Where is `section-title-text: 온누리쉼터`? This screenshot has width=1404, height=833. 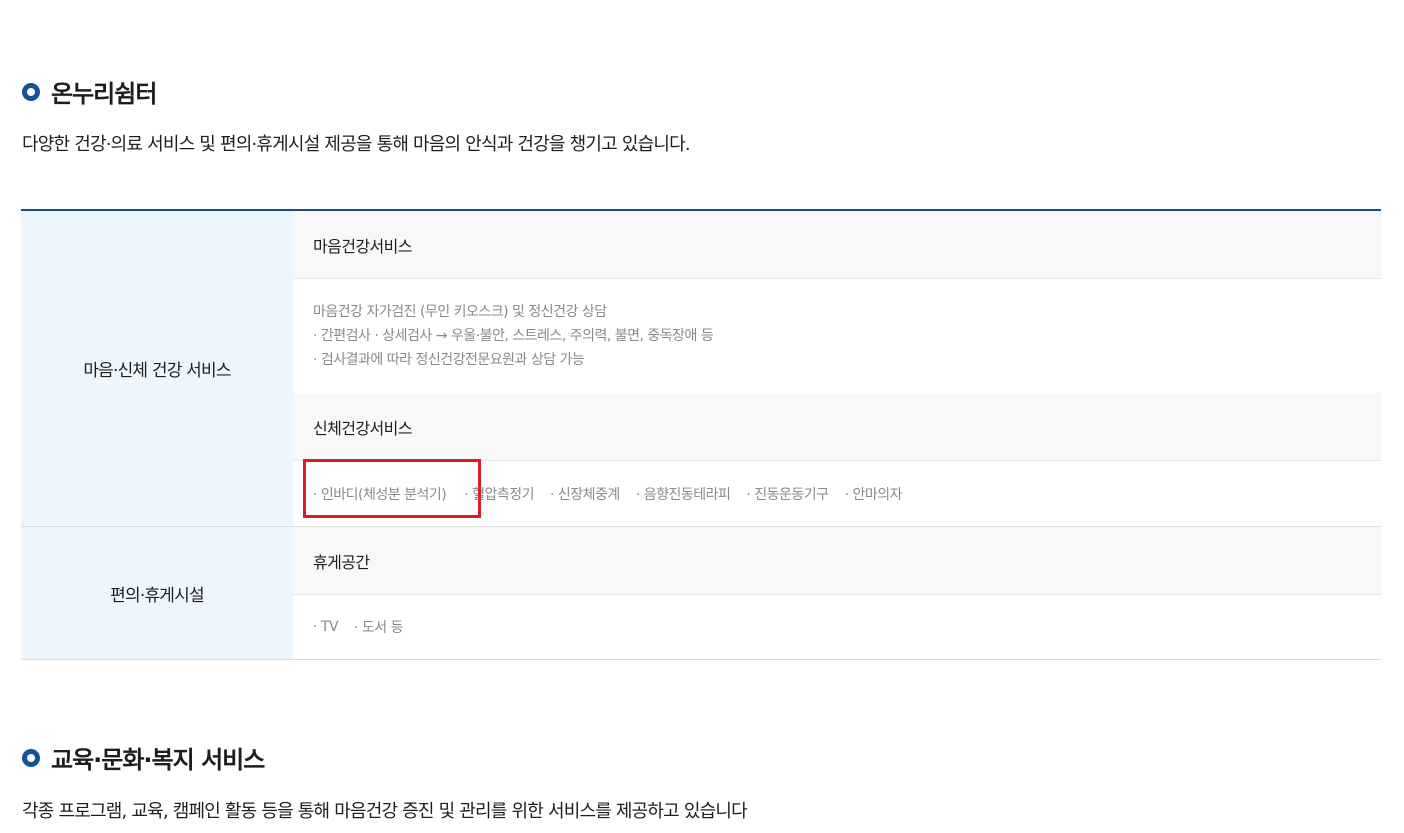
section-title-text: 온누리쉼터 is located at coordinates (104, 94).